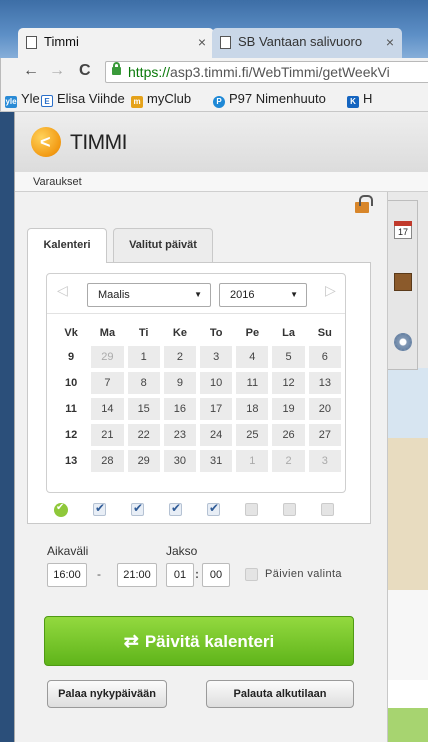 This screenshot has height=742, width=428. What do you see at coordinates (180, 461) in the screenshot?
I see `day-cell: 30` at bounding box center [180, 461].